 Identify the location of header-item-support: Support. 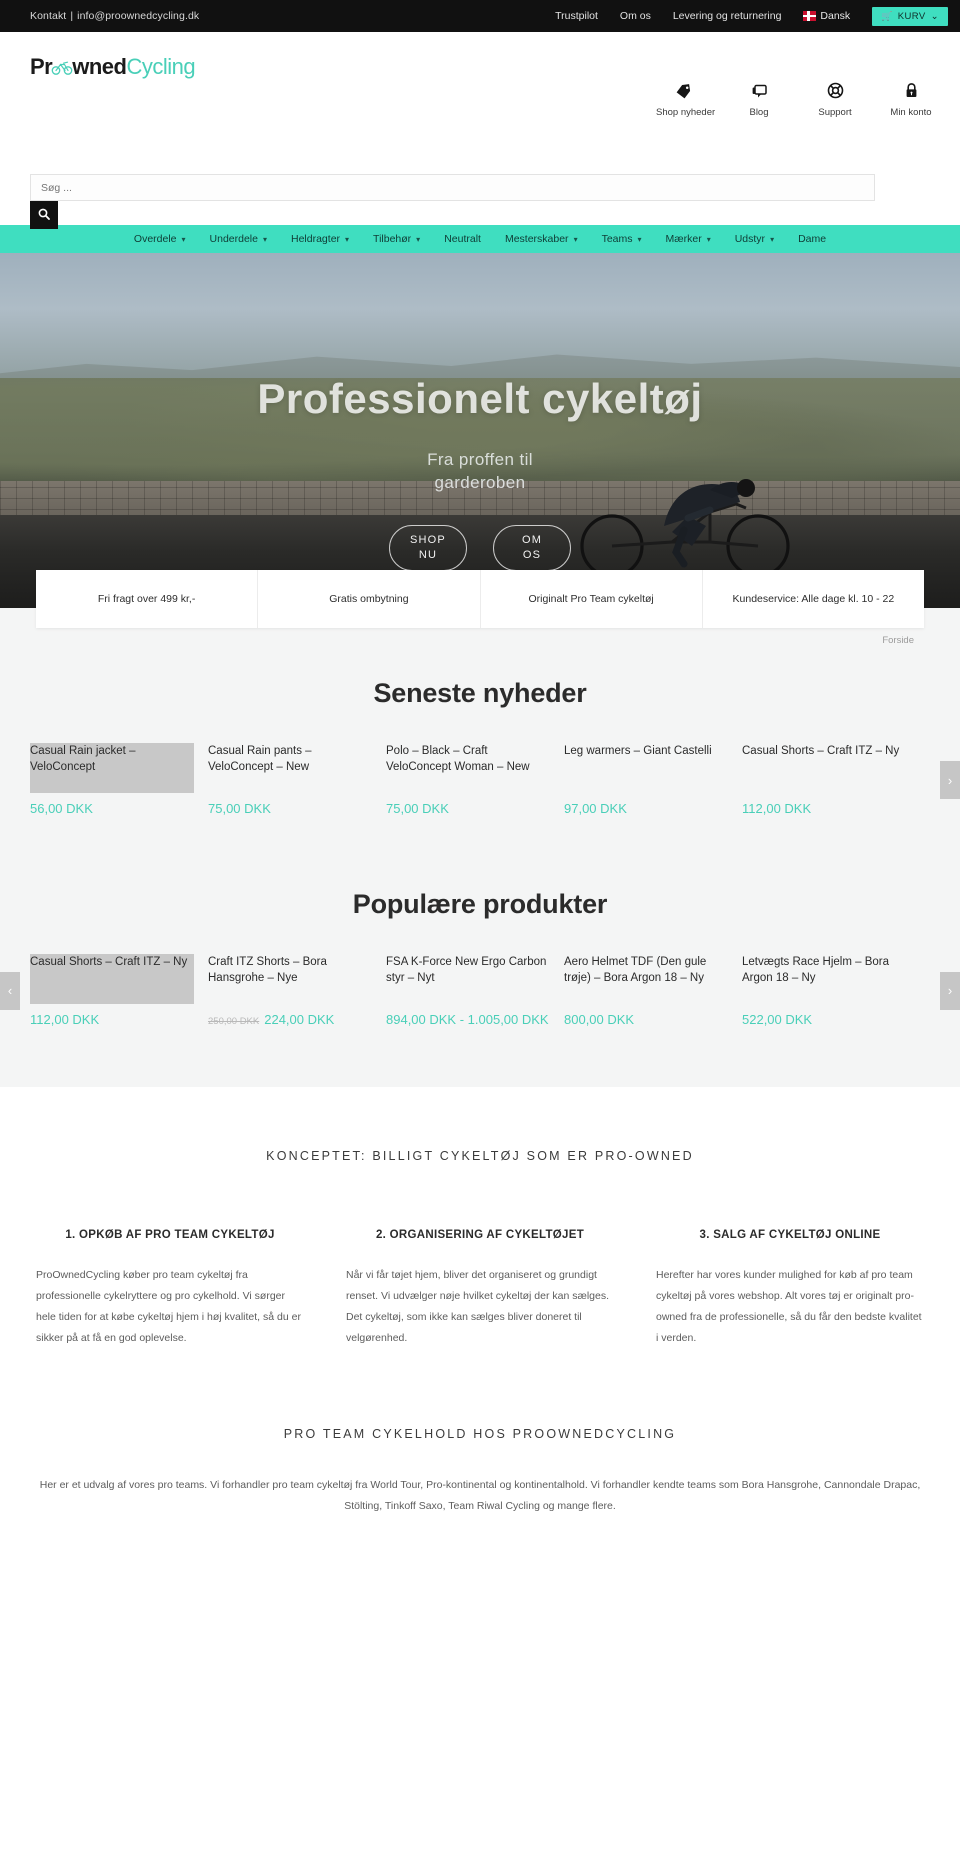
(835, 100).